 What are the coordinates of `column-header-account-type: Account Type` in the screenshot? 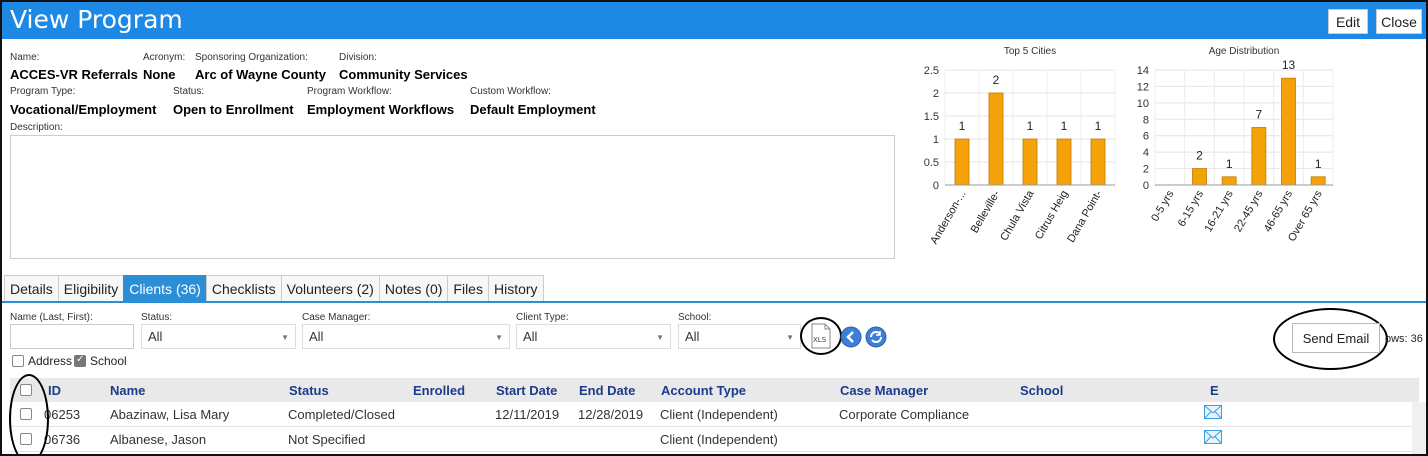 It's located at (703, 390).